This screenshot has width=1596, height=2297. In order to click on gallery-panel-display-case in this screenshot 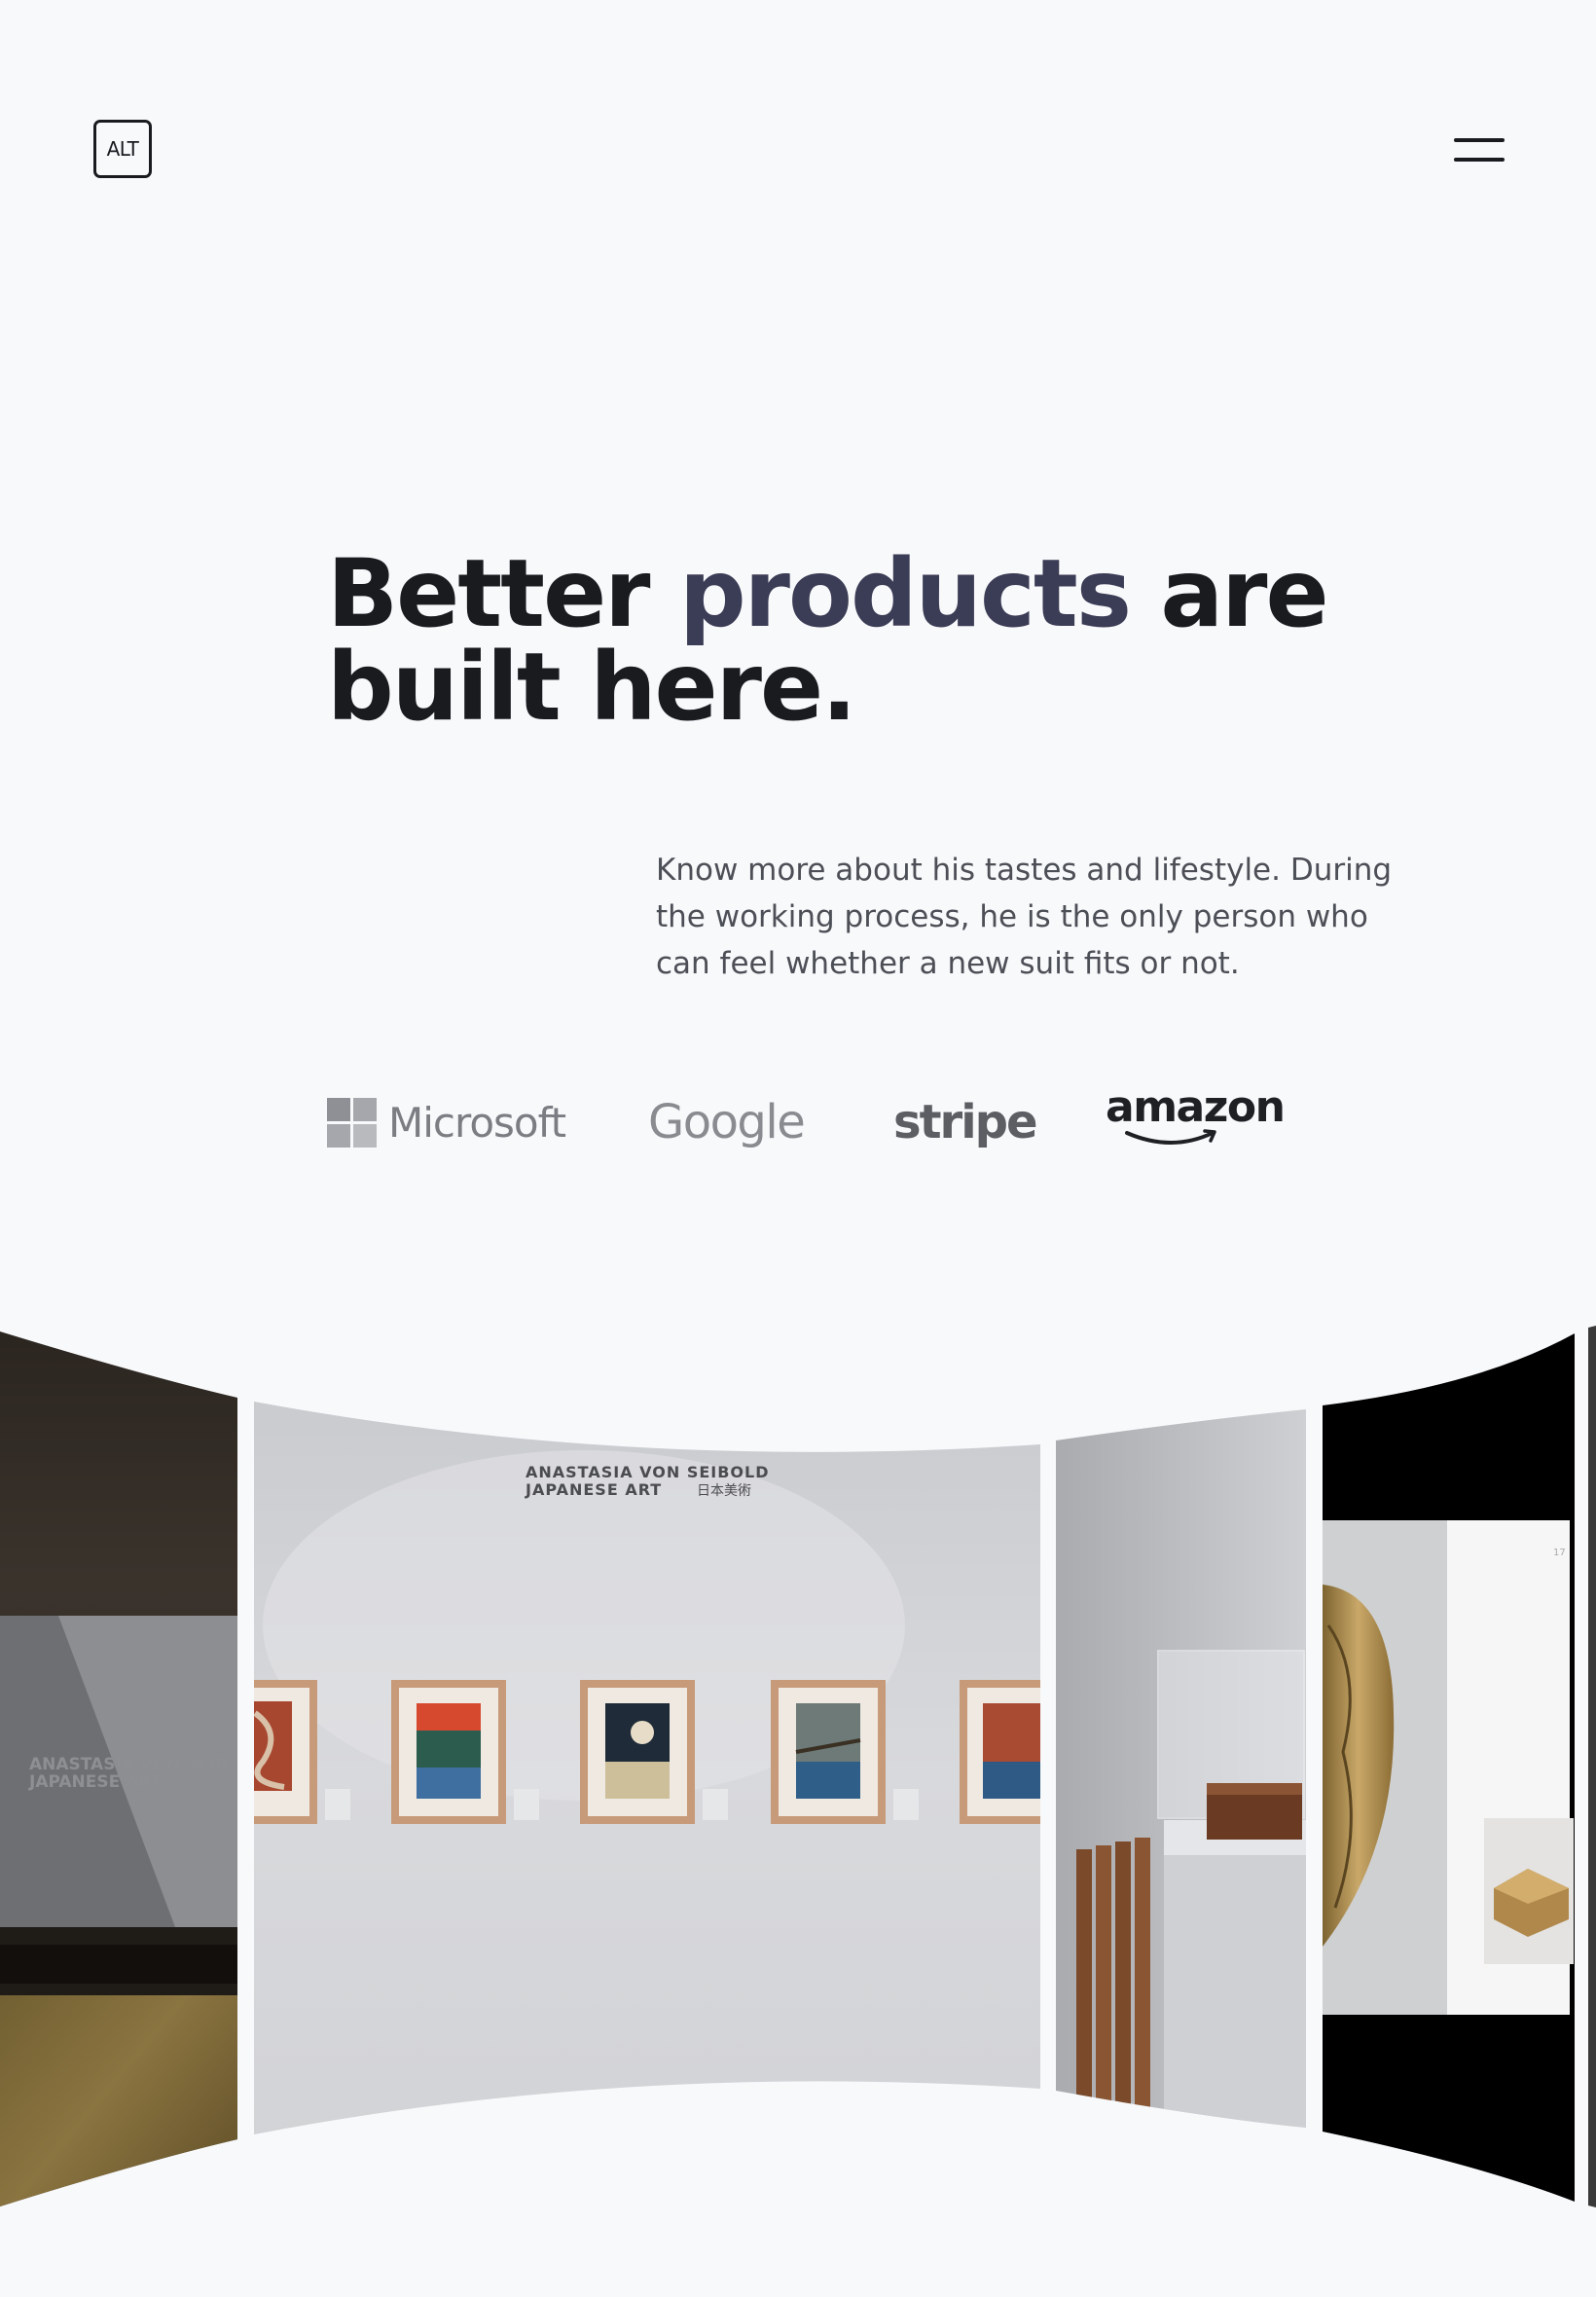, I will do `click(1182, 1771)`.